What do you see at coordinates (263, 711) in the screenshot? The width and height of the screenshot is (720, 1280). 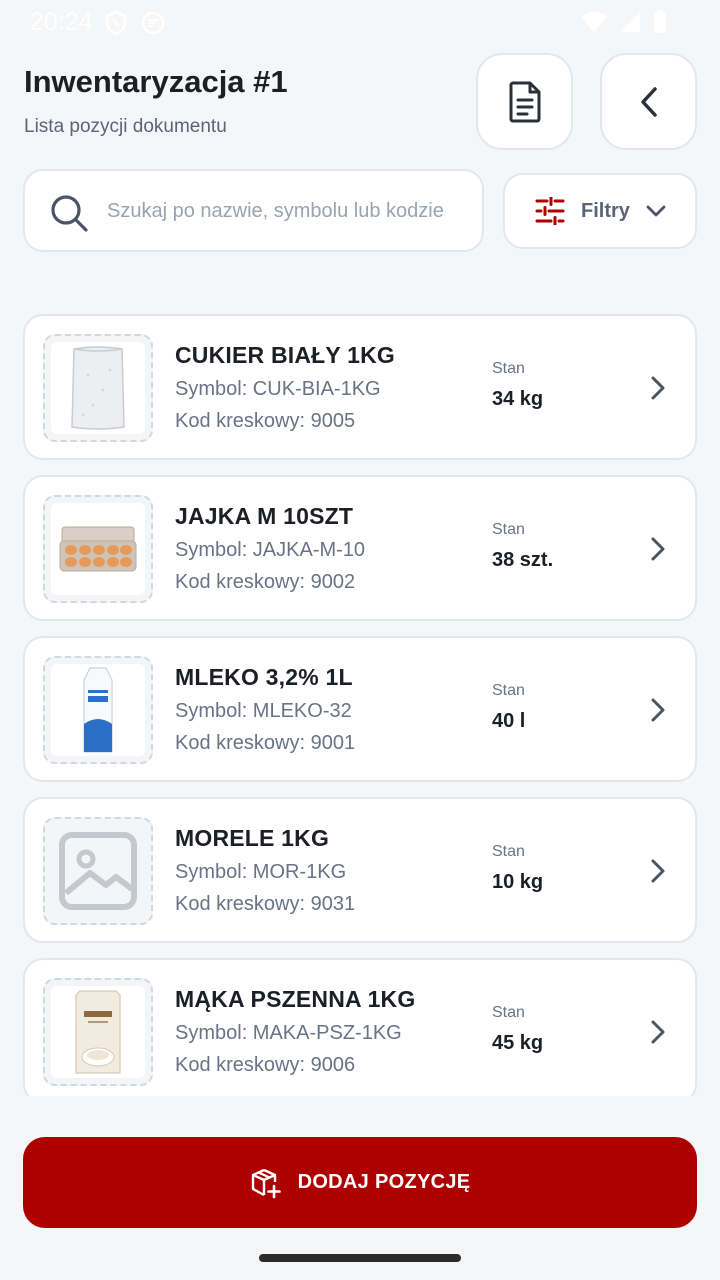 I see `product-symbol: Symbol: MLEKO-32` at bounding box center [263, 711].